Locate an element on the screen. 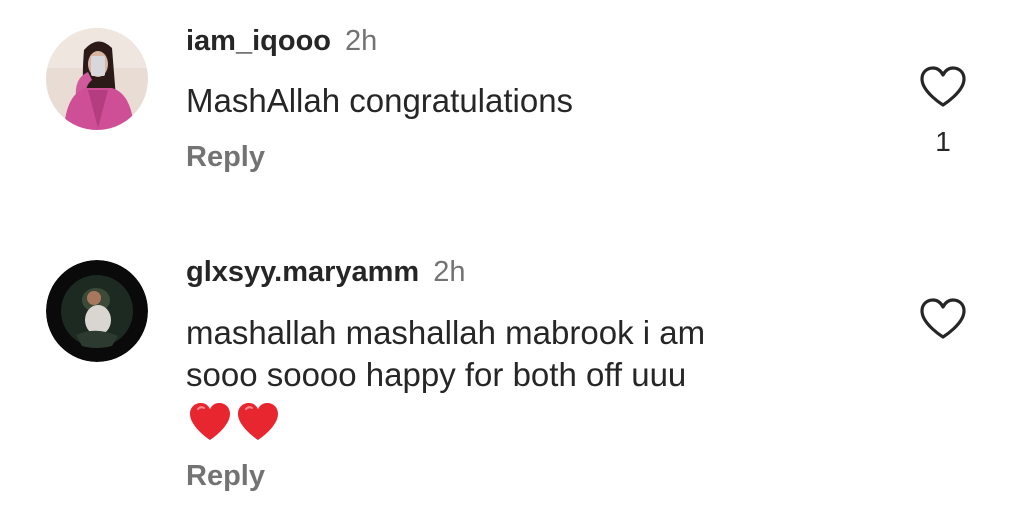 Image resolution: width=1024 pixels, height=521 pixels. username: iam_iqooo 2h is located at coordinates (281, 41).